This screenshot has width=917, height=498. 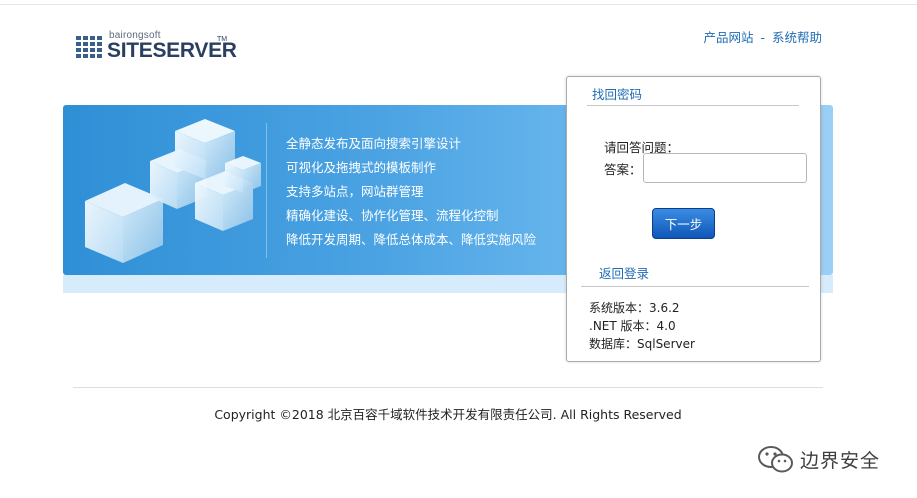 I want to click on siteserver-logo: bairongsoft SITESERVER TM, so click(x=156, y=48).